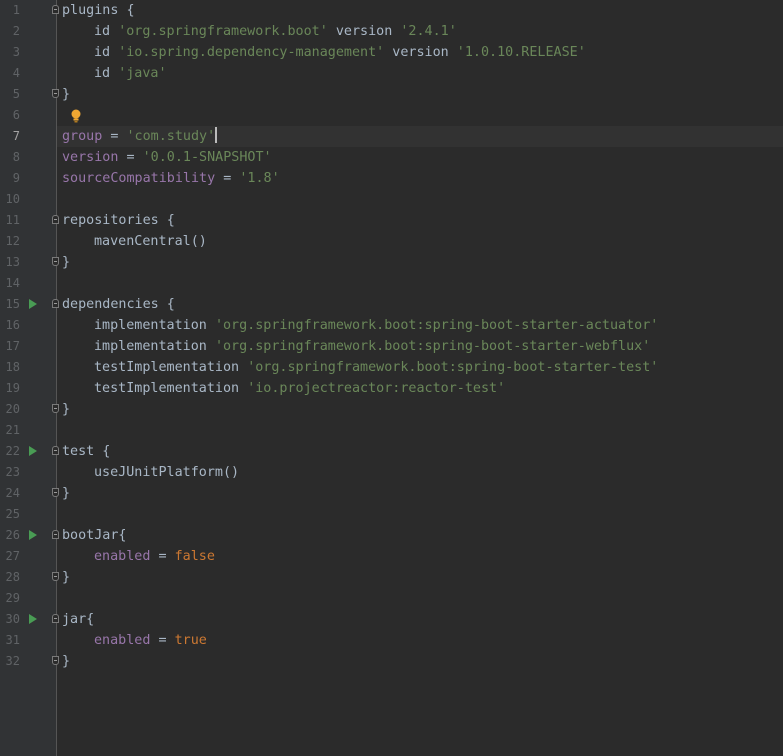  Describe the element at coordinates (391, 472) in the screenshot. I see `code-line: 23 useJUnitPlatform()` at that location.